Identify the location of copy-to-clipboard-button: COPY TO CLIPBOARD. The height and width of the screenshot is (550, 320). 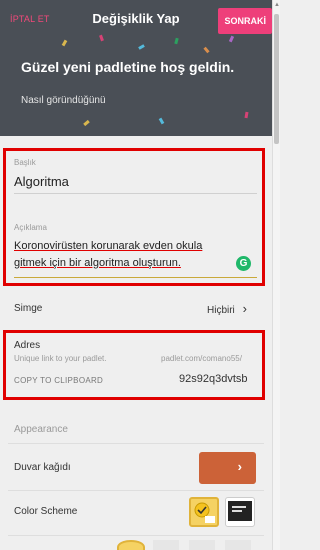
(58, 380).